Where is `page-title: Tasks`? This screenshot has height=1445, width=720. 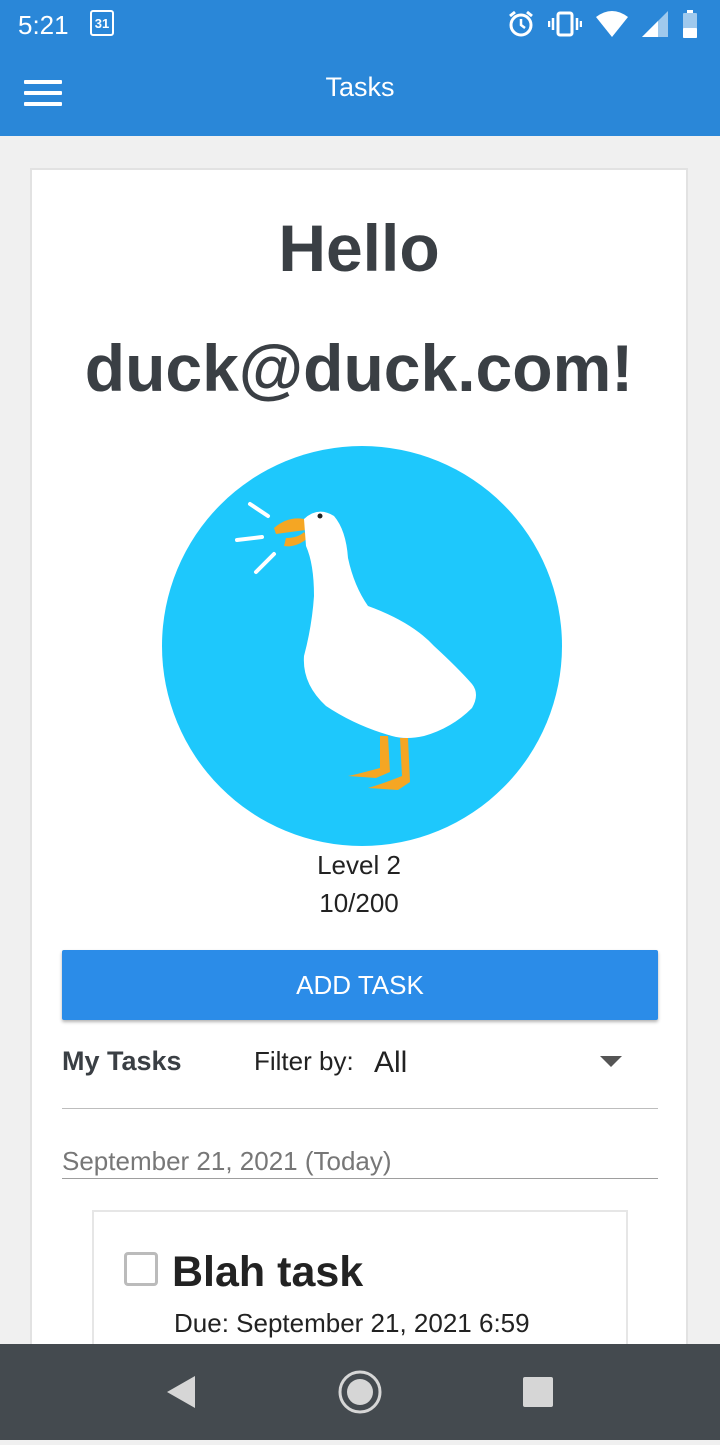
page-title: Tasks is located at coordinates (360, 87).